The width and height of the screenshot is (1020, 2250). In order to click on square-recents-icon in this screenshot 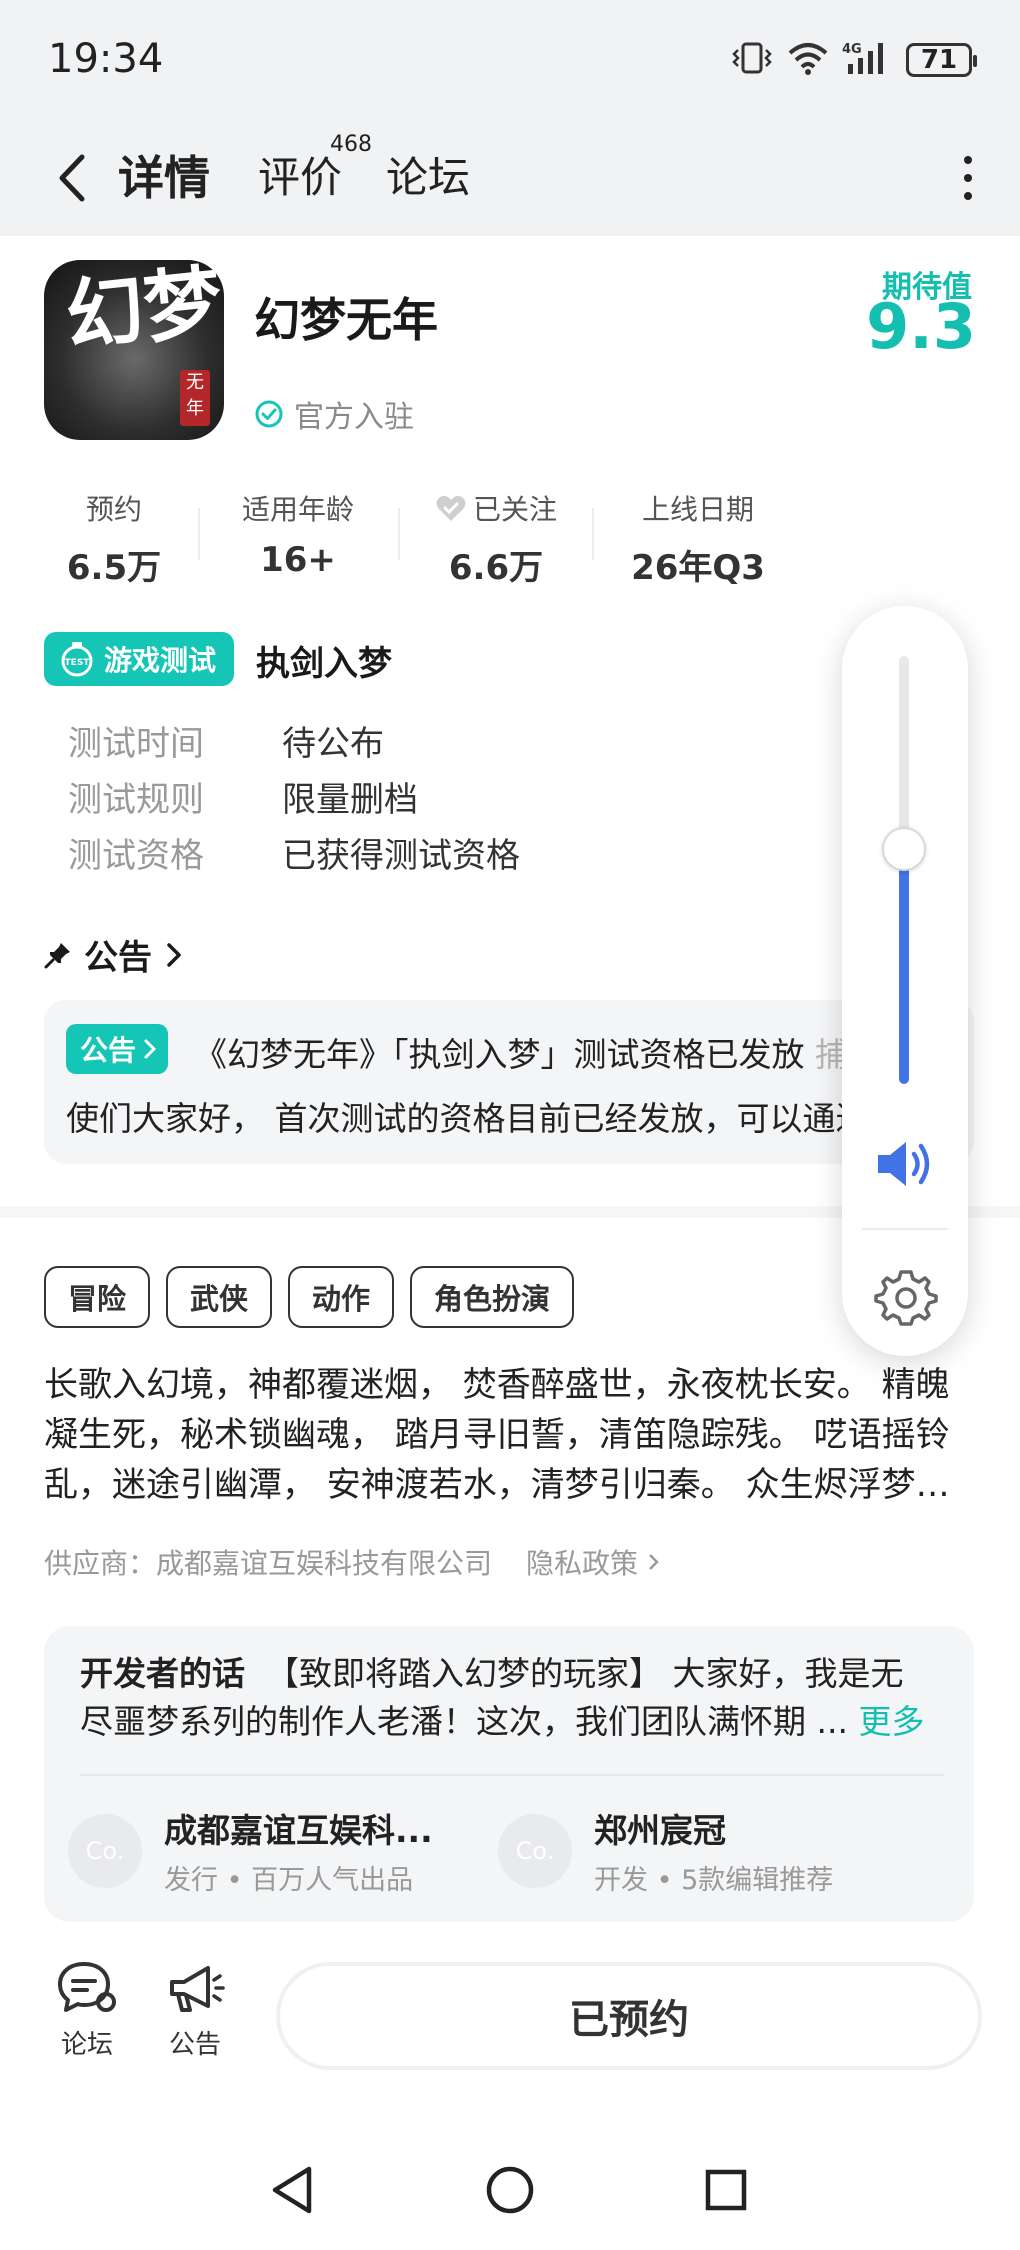, I will do `click(726, 2190)`.